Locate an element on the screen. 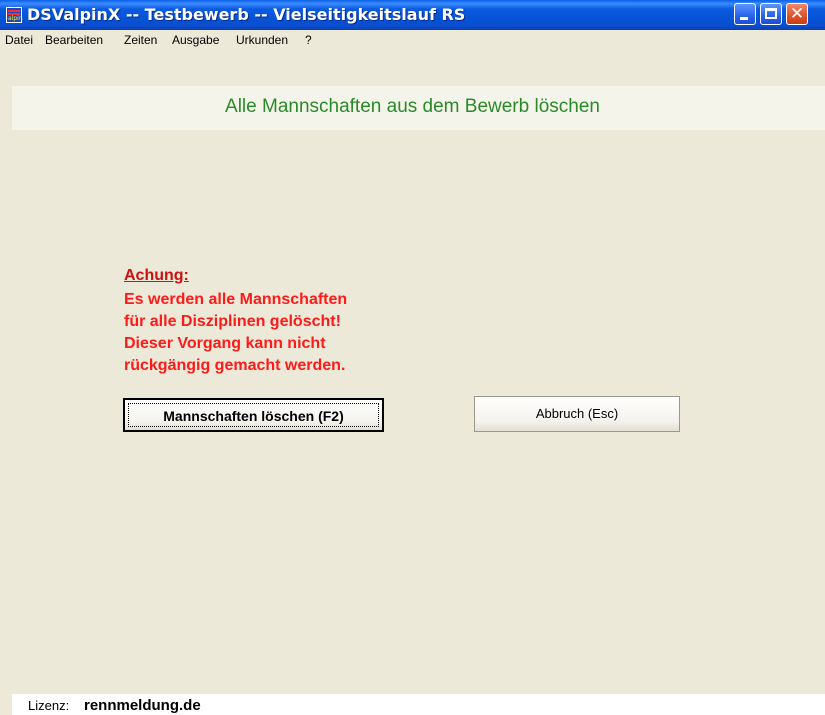 The width and height of the screenshot is (825, 715). page-title: Alle Mannschaften aus dem Bewerb löschen is located at coordinates (412, 106).